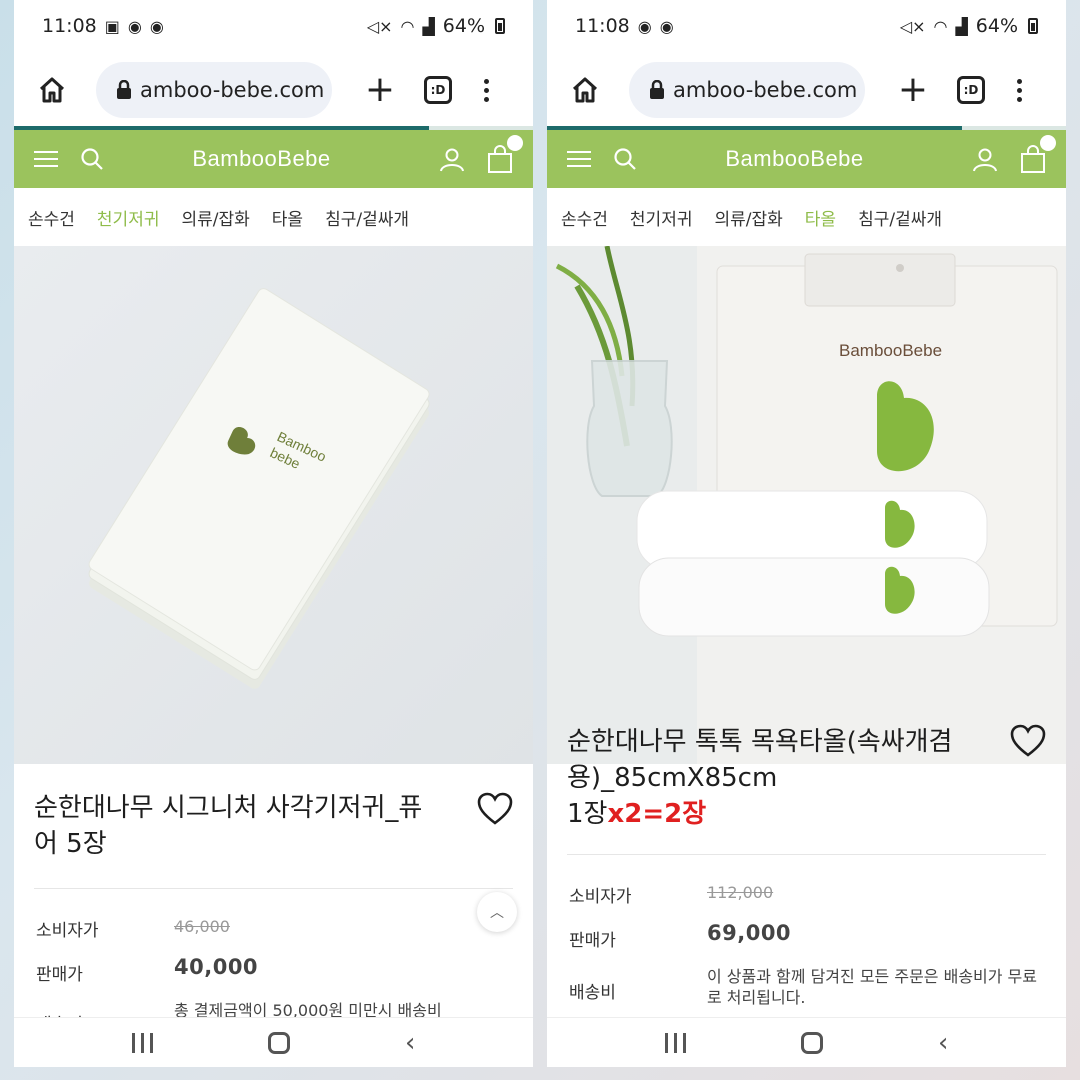  What do you see at coordinates (760, 742) in the screenshot?
I see `product-title-line1: 순한대나무 톡톡 목욕타올(속싸개겸` at bounding box center [760, 742].